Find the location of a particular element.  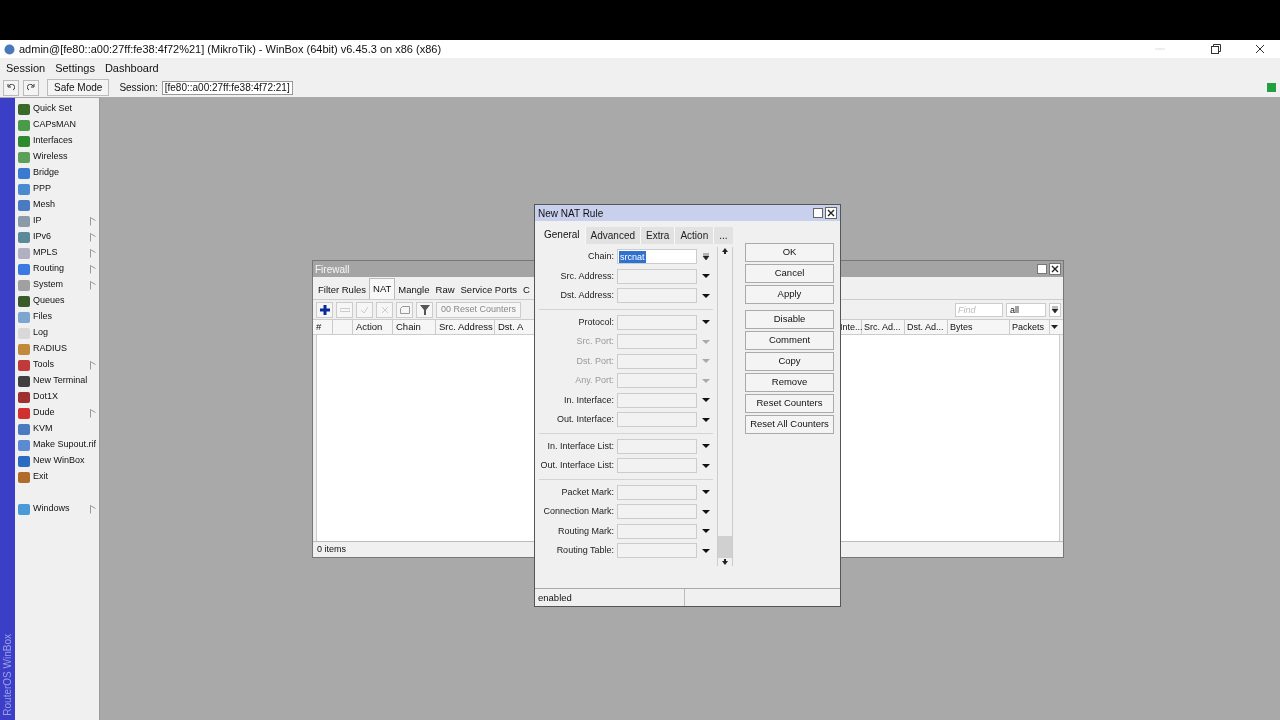

sidebar-item: Dude is located at coordinates (57, 413).